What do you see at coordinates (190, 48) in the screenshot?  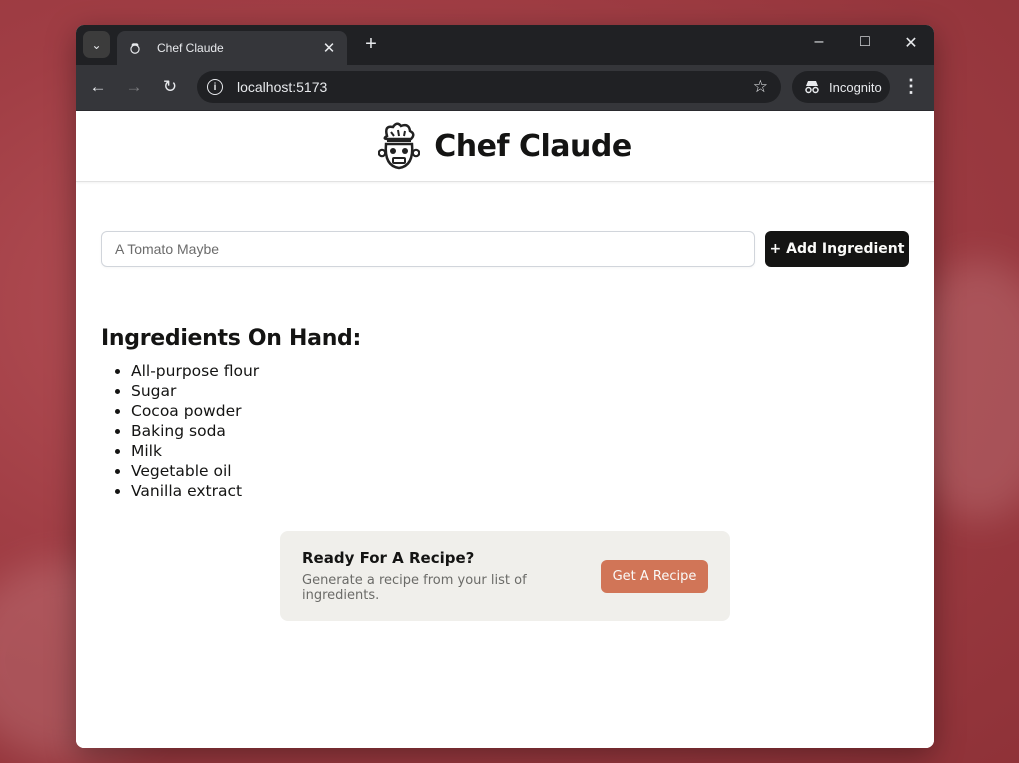 I see `tab-title: Chef Claude` at bounding box center [190, 48].